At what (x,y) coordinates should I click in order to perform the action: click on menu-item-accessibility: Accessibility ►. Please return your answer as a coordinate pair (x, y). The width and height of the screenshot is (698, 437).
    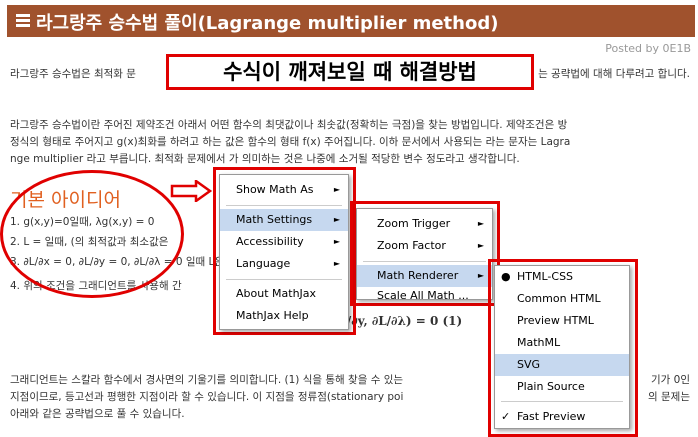
    Looking at the image, I should click on (284, 242).